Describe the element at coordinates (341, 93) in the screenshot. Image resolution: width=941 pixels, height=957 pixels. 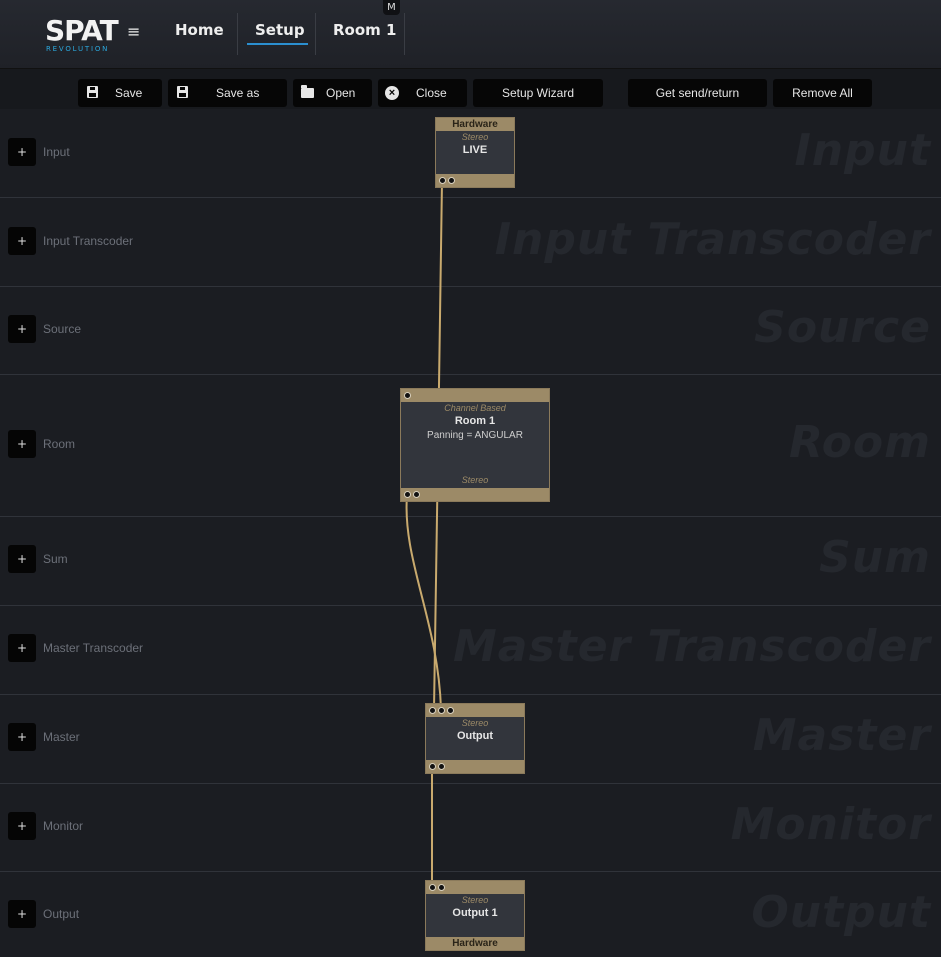
I see `open-button-label: Open` at that location.